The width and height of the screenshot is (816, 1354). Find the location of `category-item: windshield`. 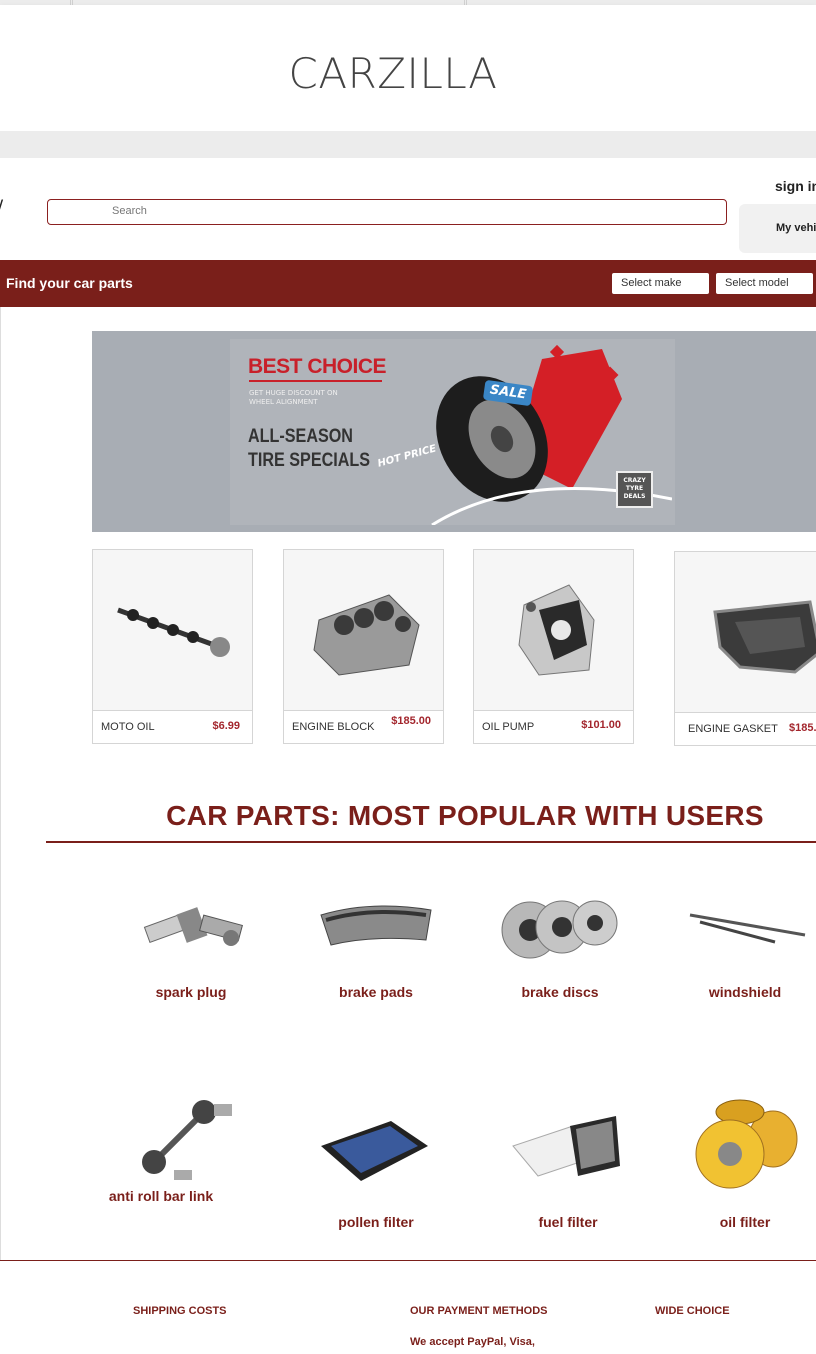

category-item: windshield is located at coordinates (738, 941).